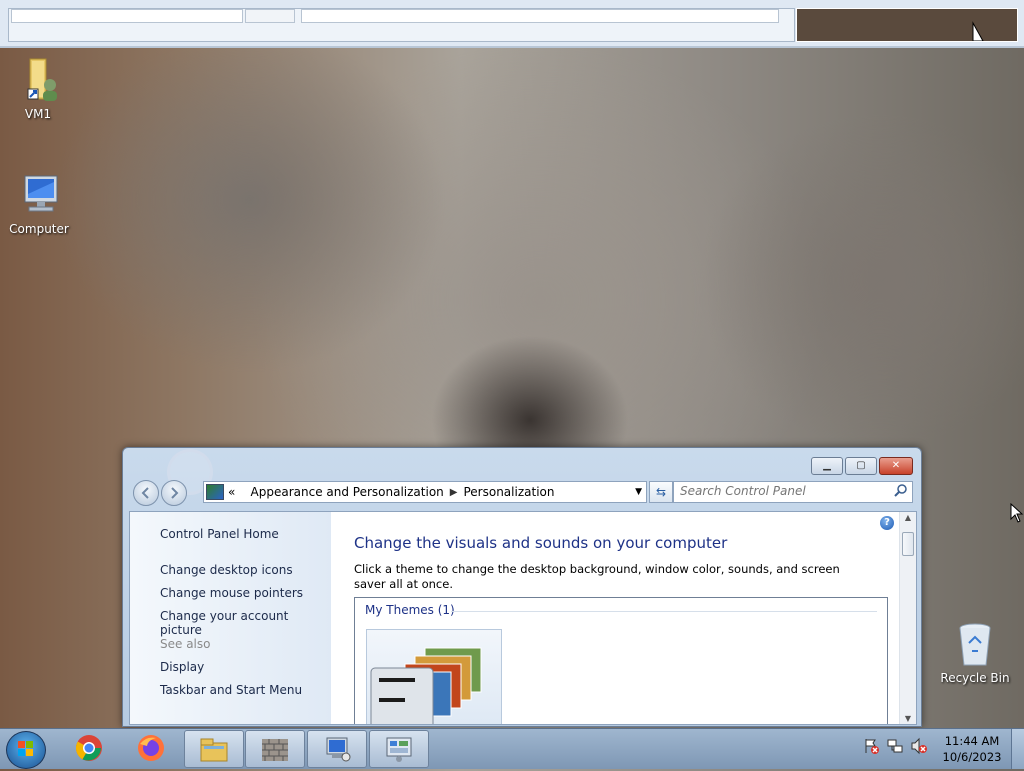 The height and width of the screenshot is (771, 1024). Describe the element at coordinates (1017, 513) in the screenshot. I see `mouse-cursor-icon` at that location.